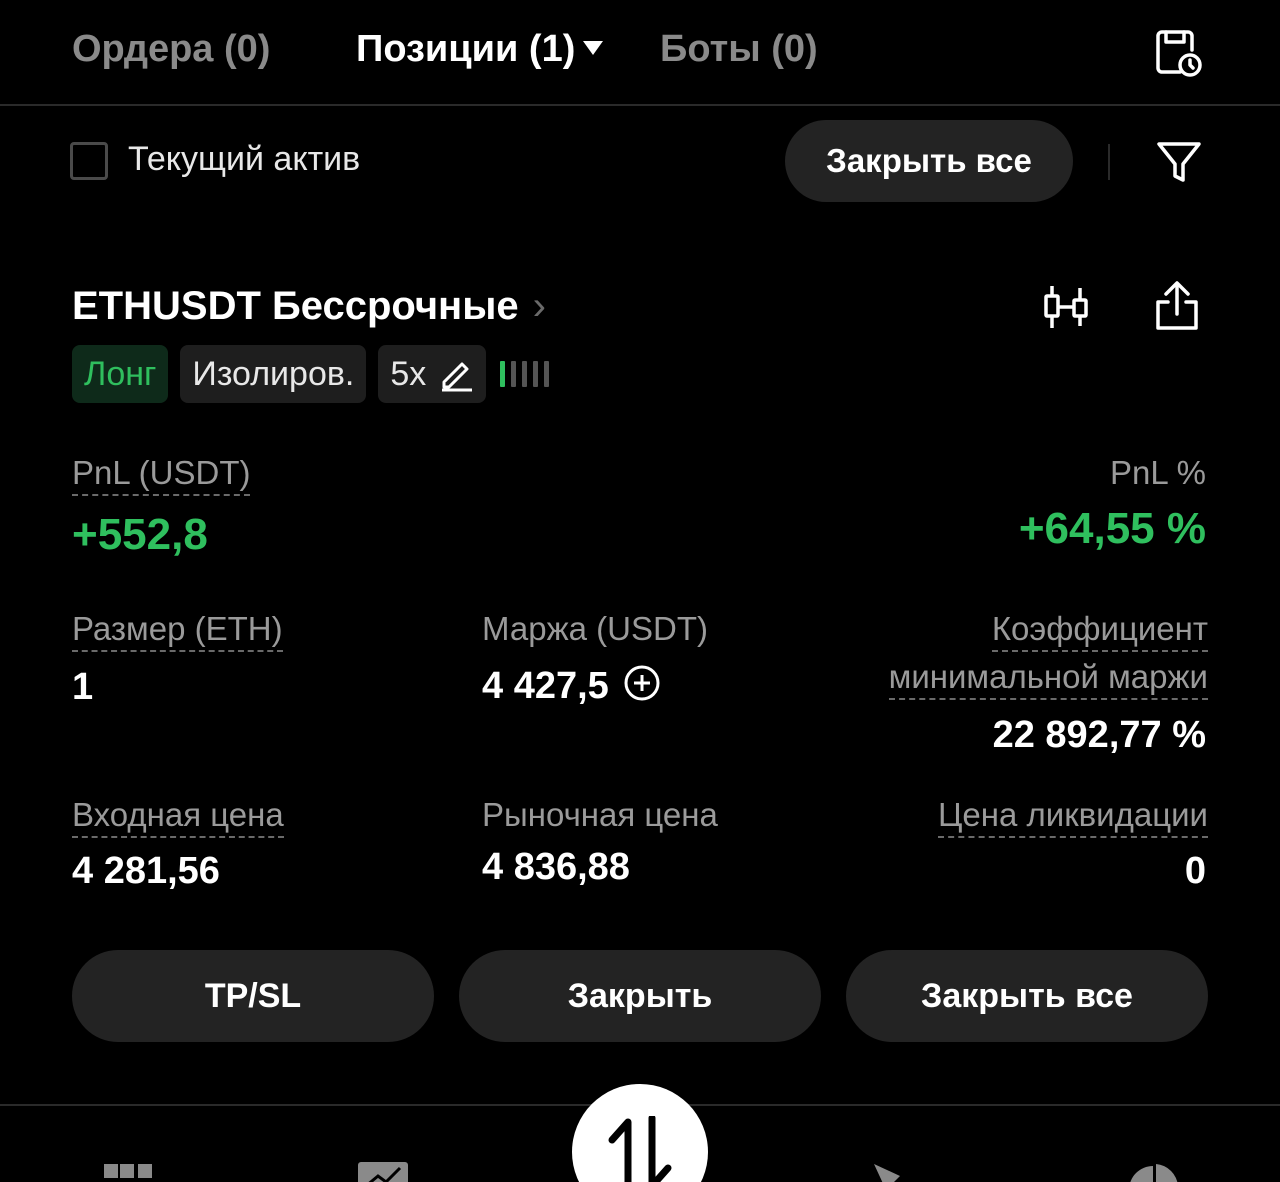 This screenshot has width=1280, height=1182. I want to click on pnl-value: +552,8, so click(140, 534).